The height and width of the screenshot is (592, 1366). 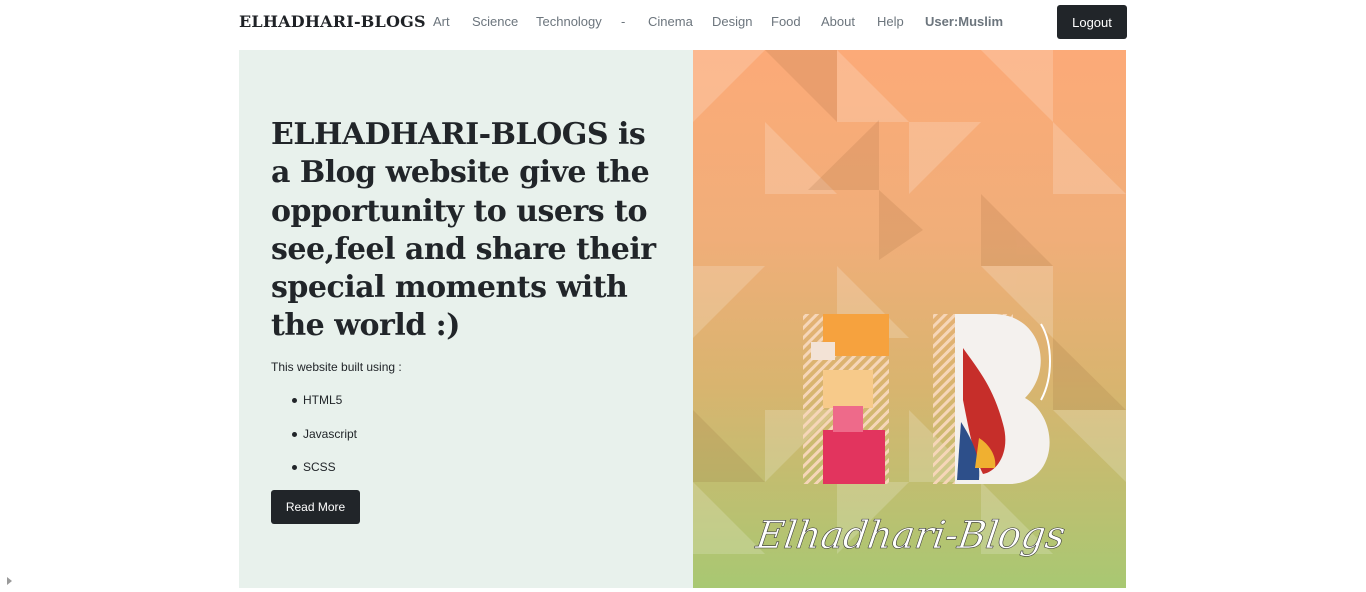 I want to click on collapse-toggle-icon, so click(x=9, y=581).